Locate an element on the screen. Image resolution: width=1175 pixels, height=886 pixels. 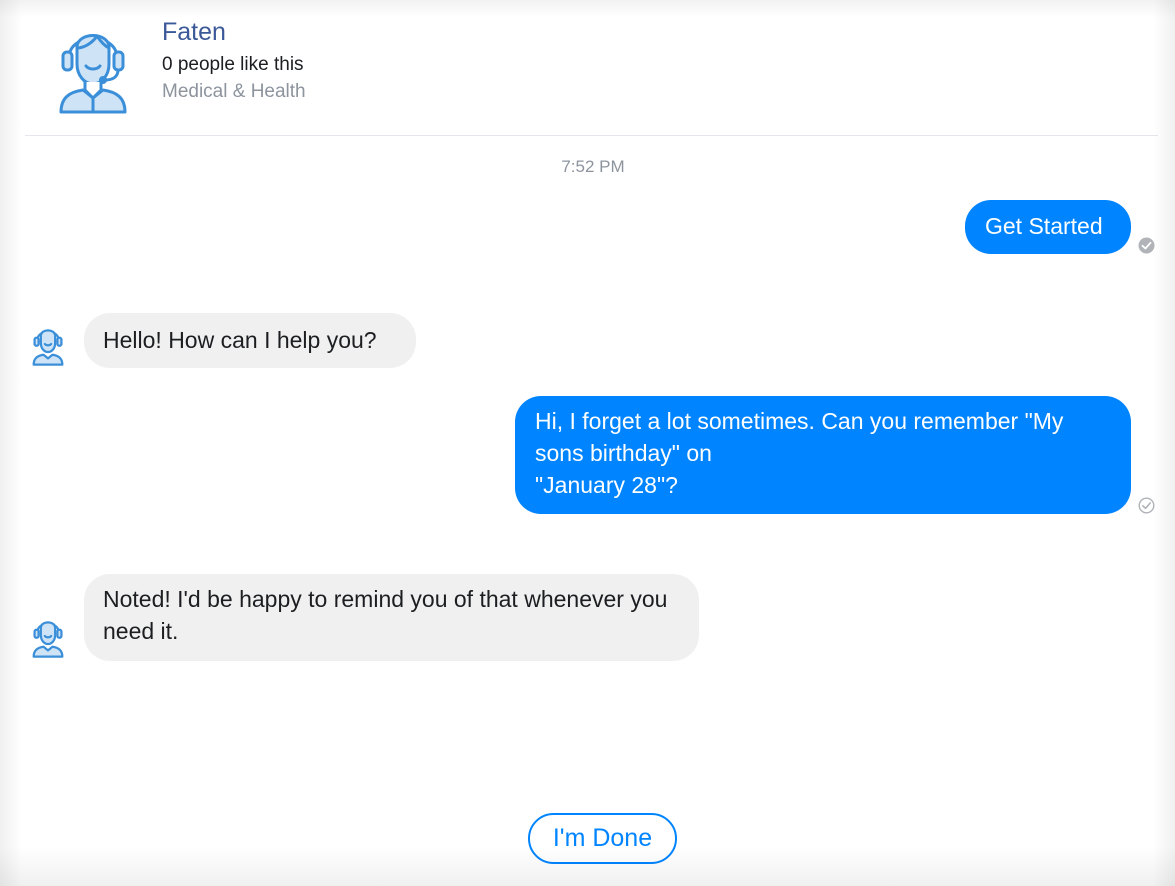
incoming-message: Hello! How can I help you? is located at coordinates (250, 340).